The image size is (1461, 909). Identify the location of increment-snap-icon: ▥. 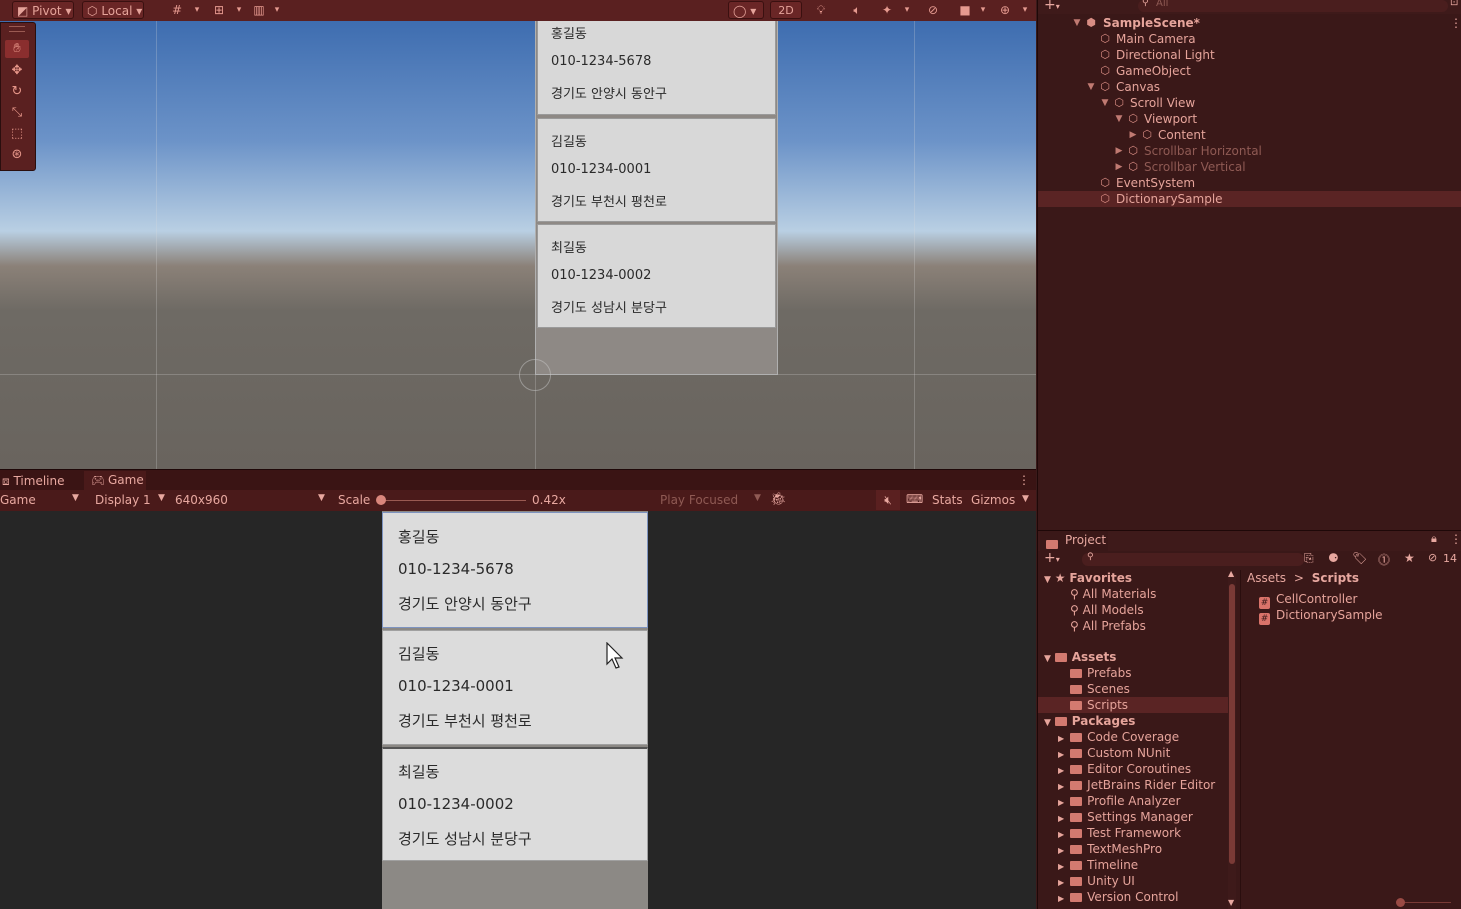
(259, 10).